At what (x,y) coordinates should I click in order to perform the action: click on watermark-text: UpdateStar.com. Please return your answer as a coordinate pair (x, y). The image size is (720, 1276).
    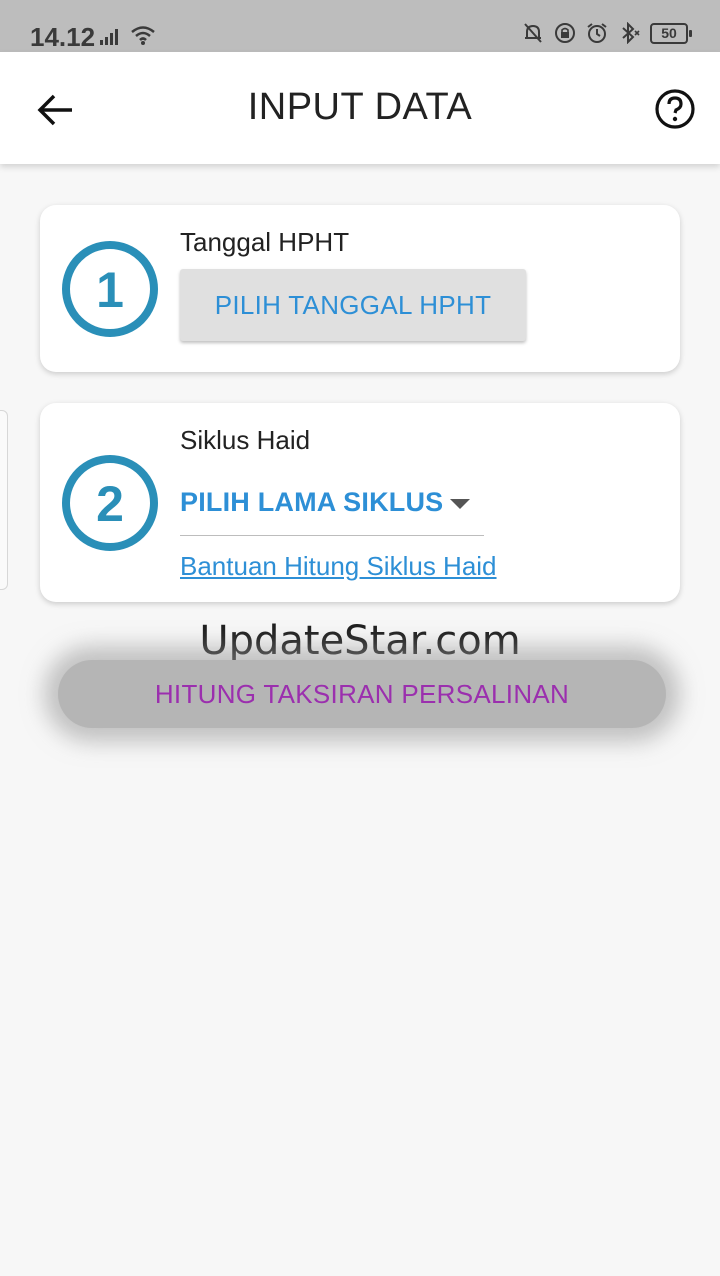
    Looking at the image, I should click on (360, 641).